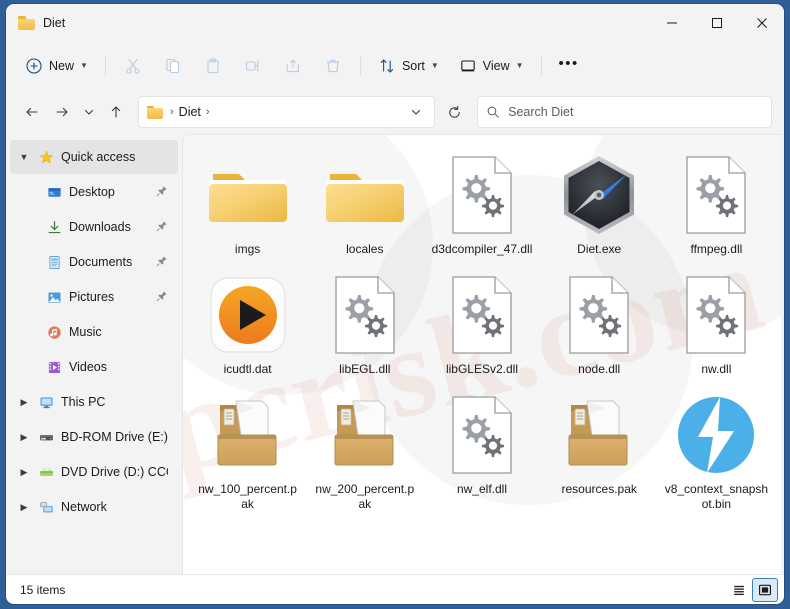 The image size is (790, 609). Describe the element at coordinates (493, 112) in the screenshot. I see `search-icon` at that location.